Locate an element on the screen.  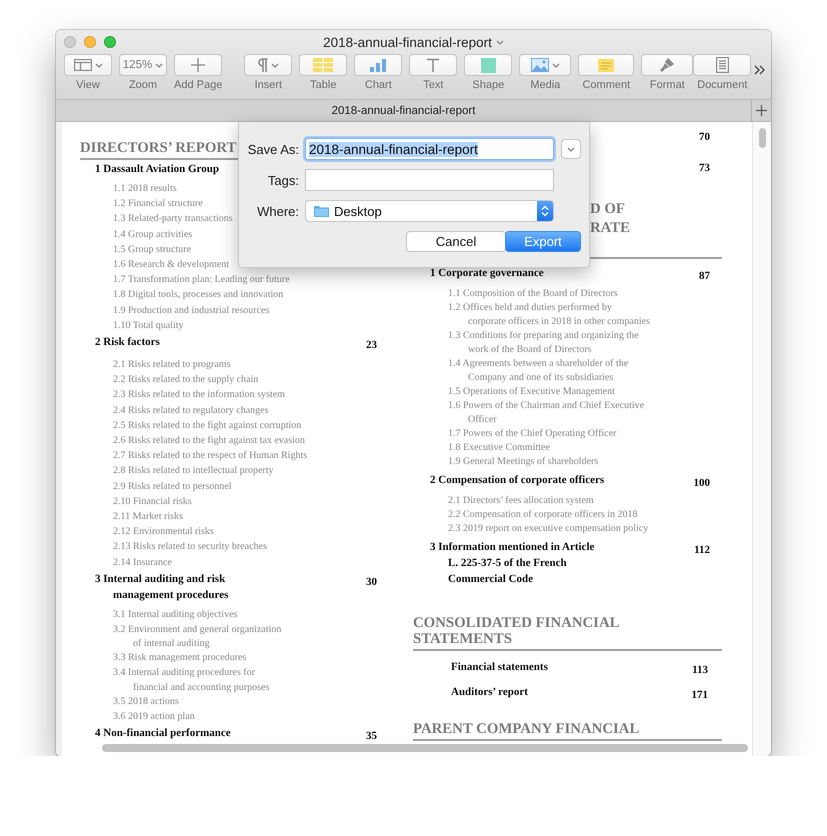
text-icon is located at coordinates (433, 65).